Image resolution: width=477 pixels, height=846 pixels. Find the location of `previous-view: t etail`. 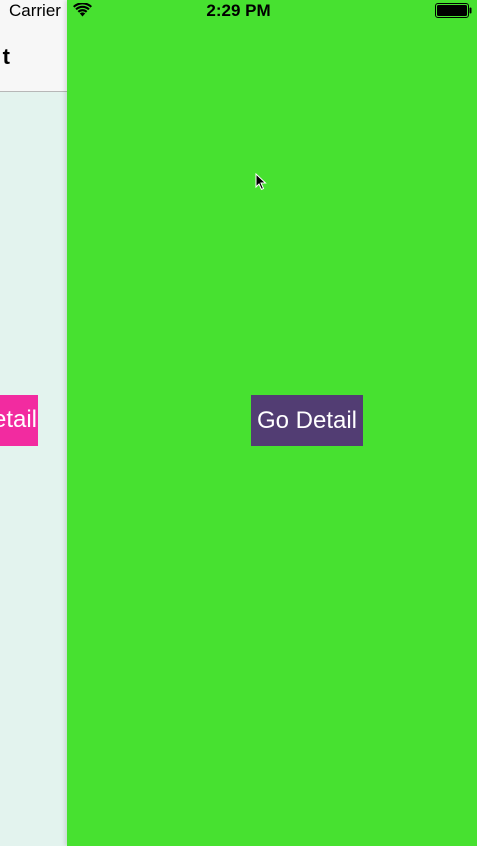

previous-view: t etail is located at coordinates (33, 423).